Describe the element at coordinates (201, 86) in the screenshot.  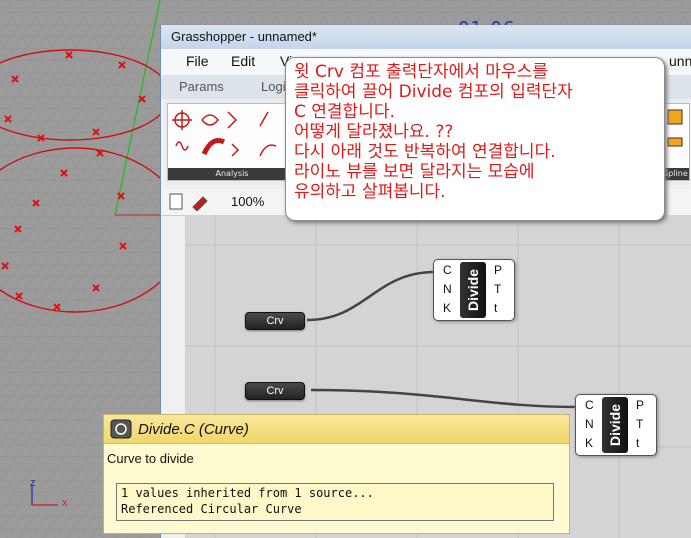
I see `tab-params: Params` at that location.